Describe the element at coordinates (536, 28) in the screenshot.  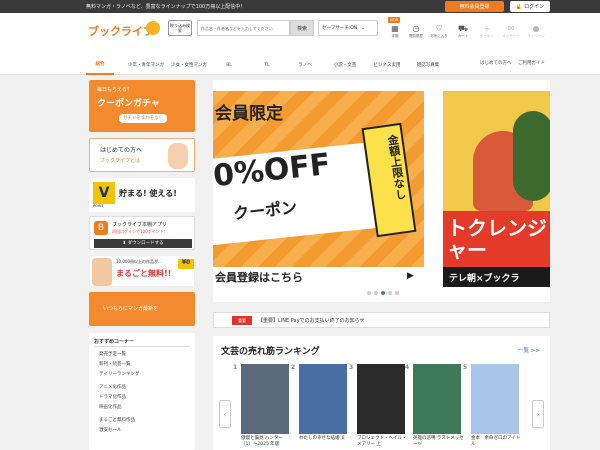
I see `user-icon: ●` at that location.